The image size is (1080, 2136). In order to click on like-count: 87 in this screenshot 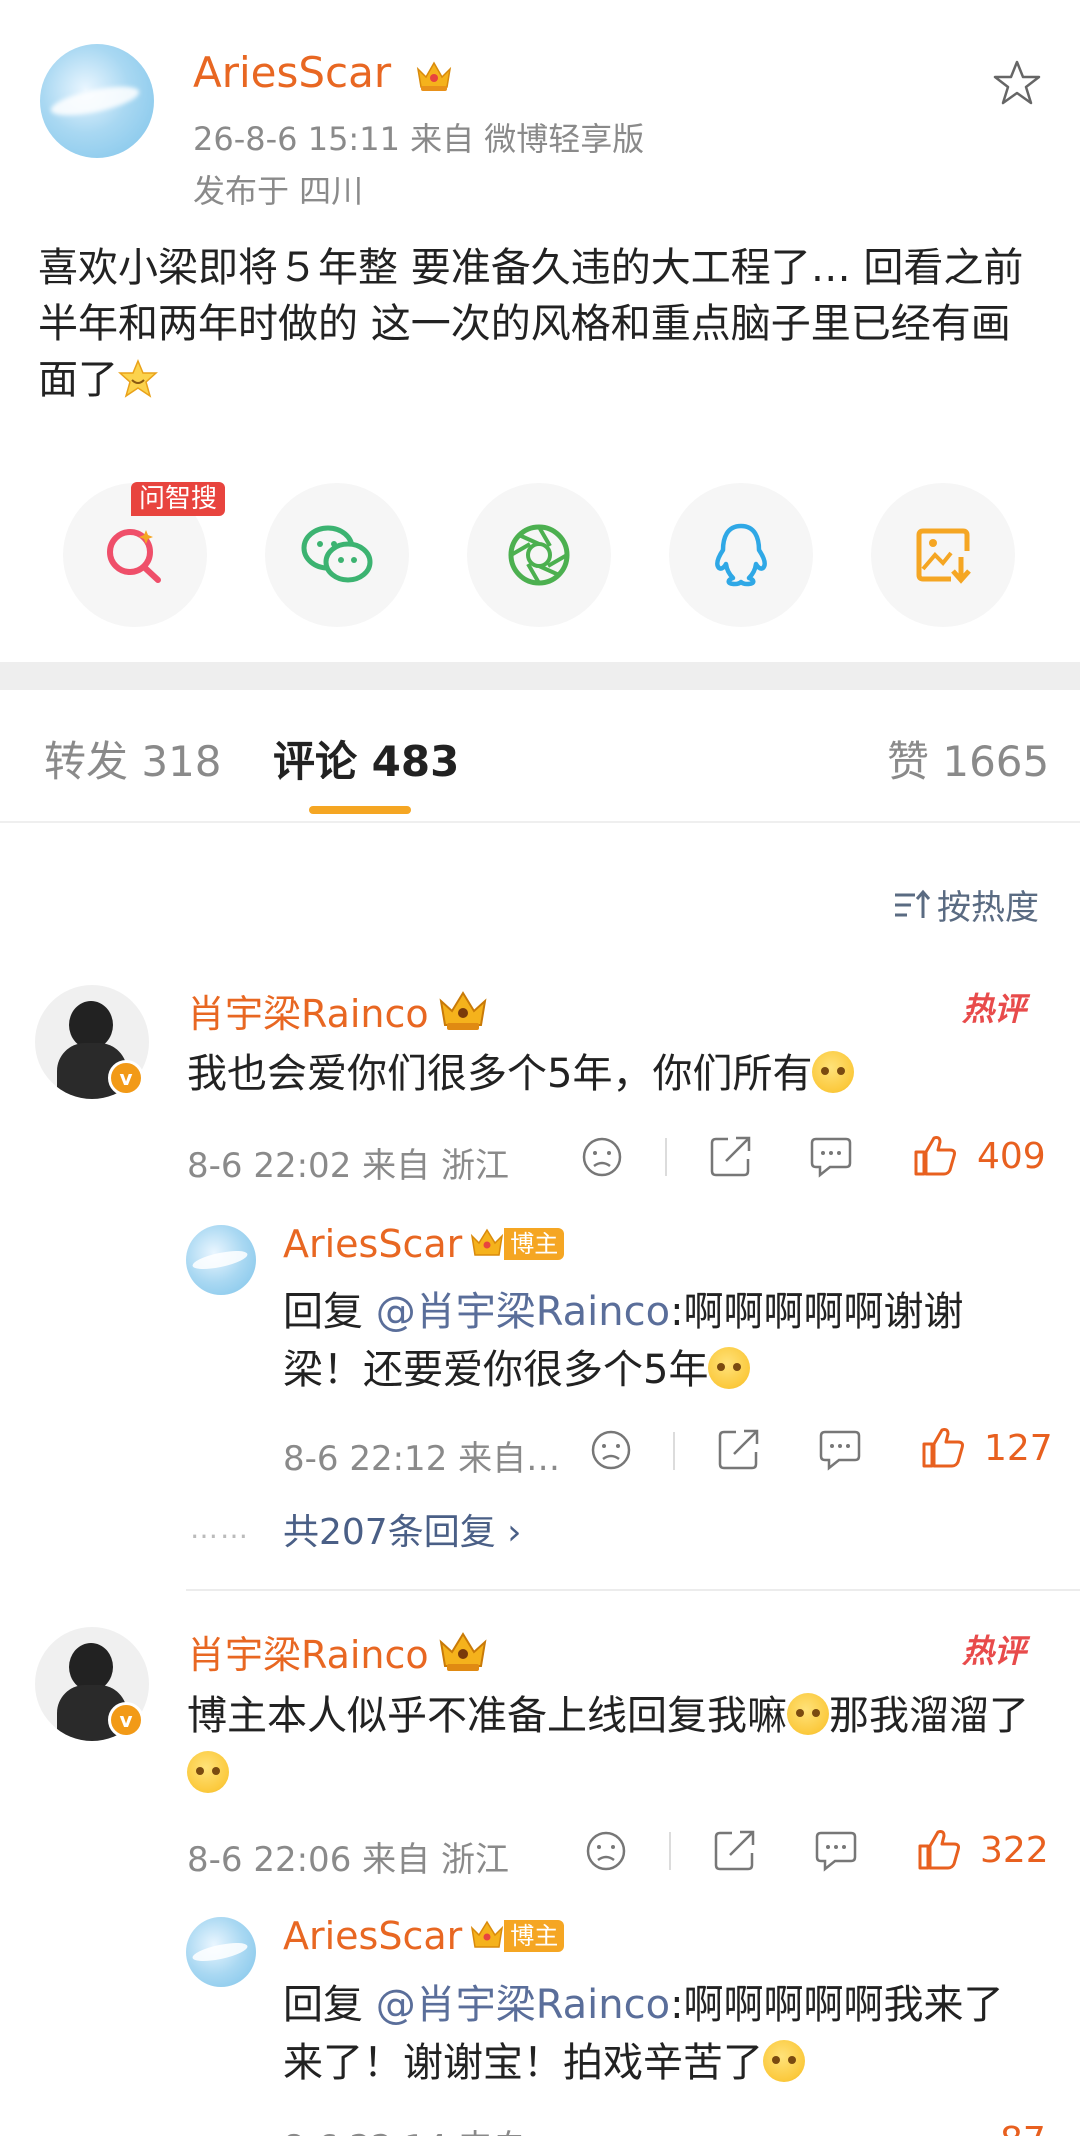, I will do `click(1023, 2128)`.